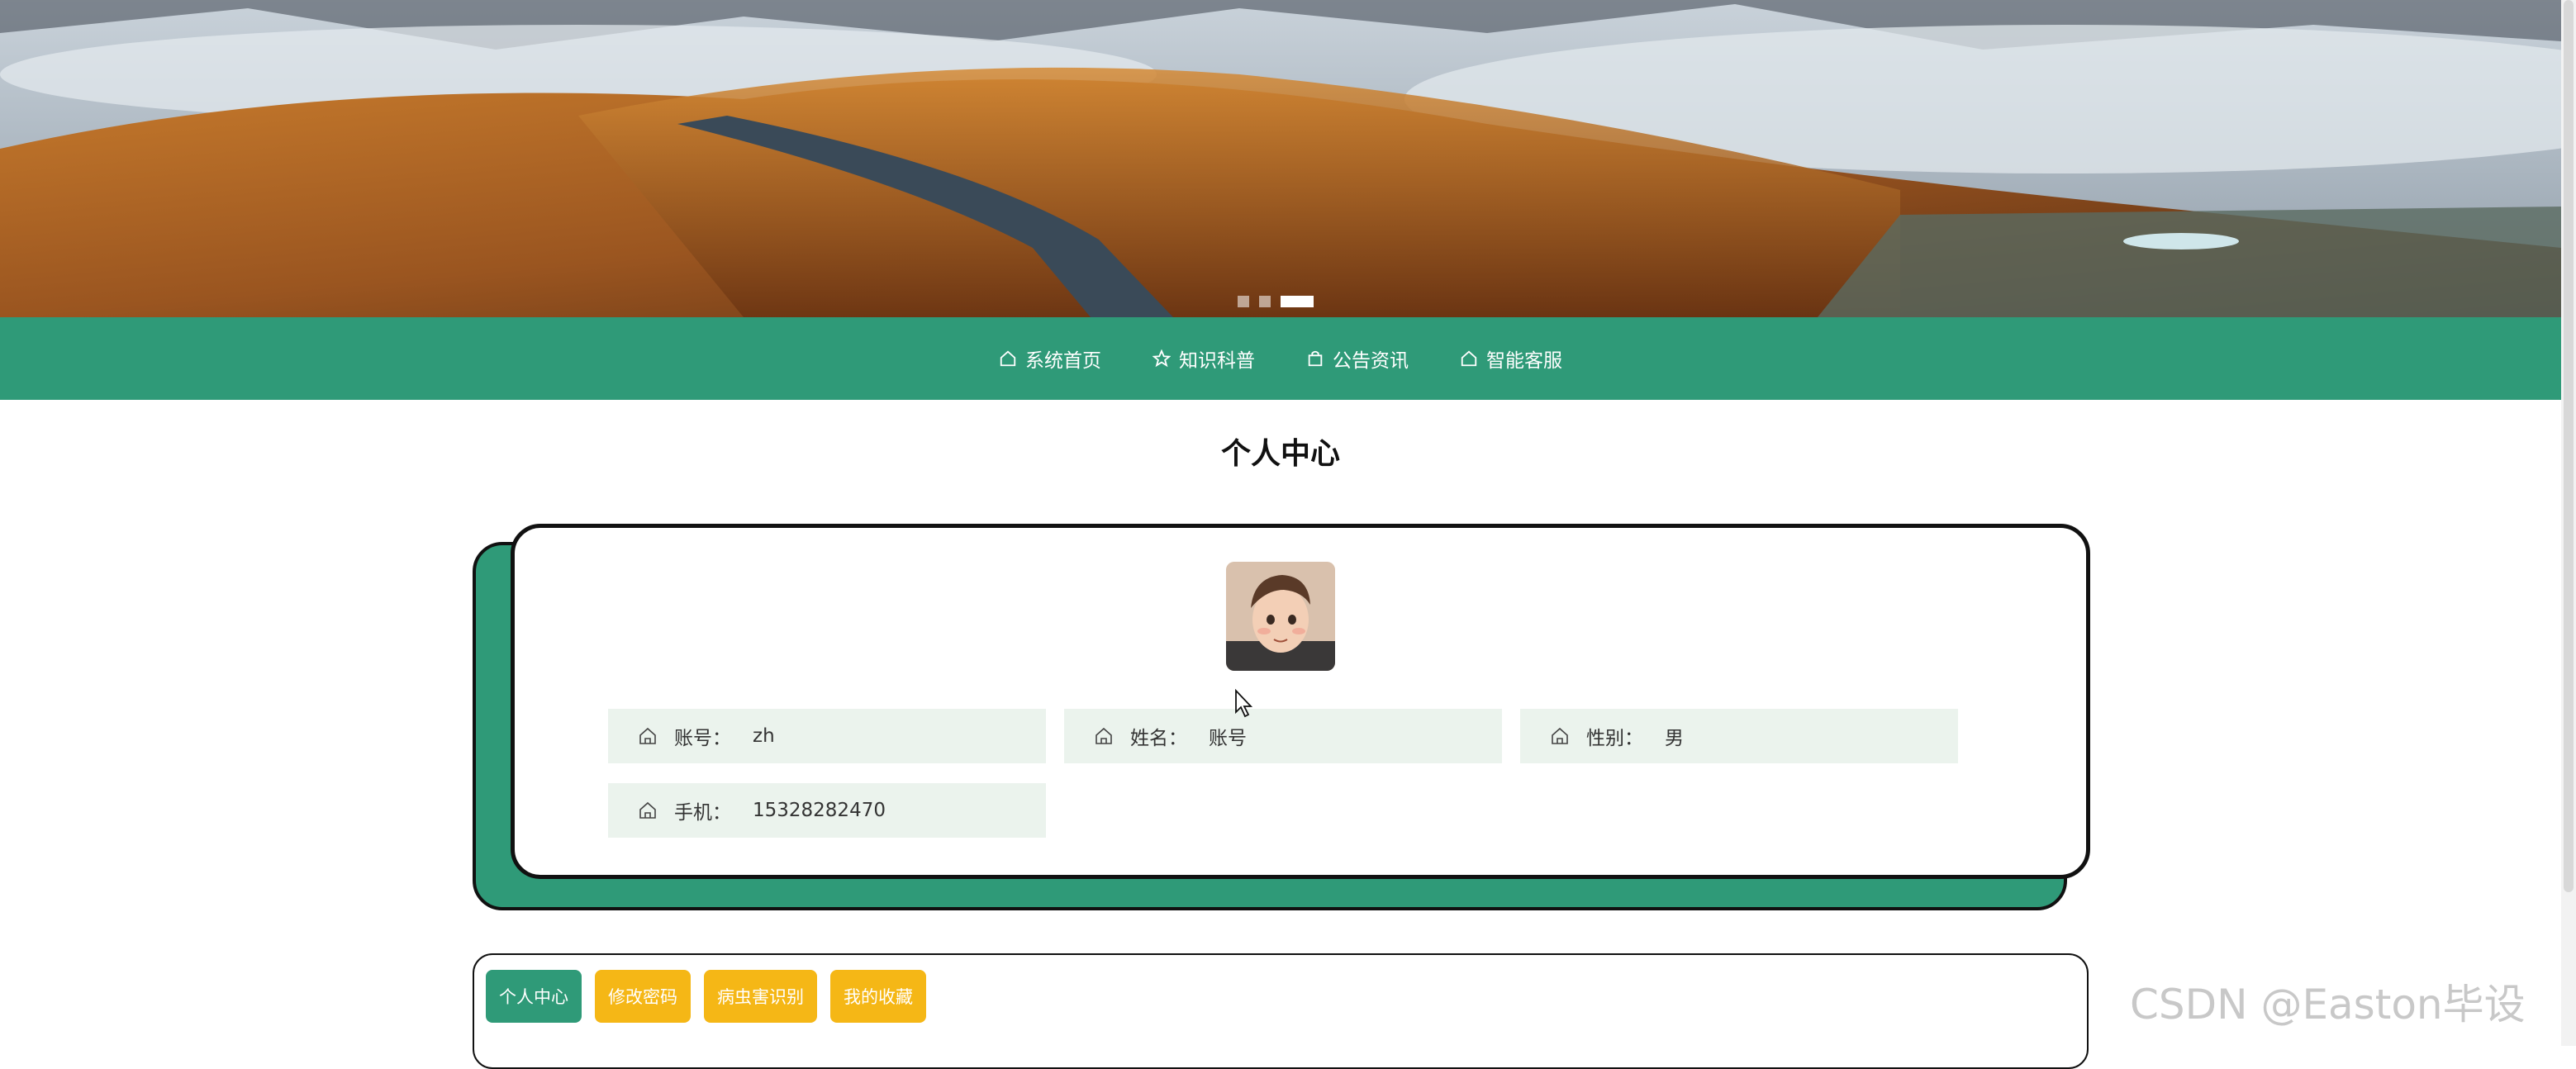 The width and height of the screenshot is (2576, 1069). Describe the element at coordinates (1276, 301) in the screenshot. I see `carousel-indicator` at that location.